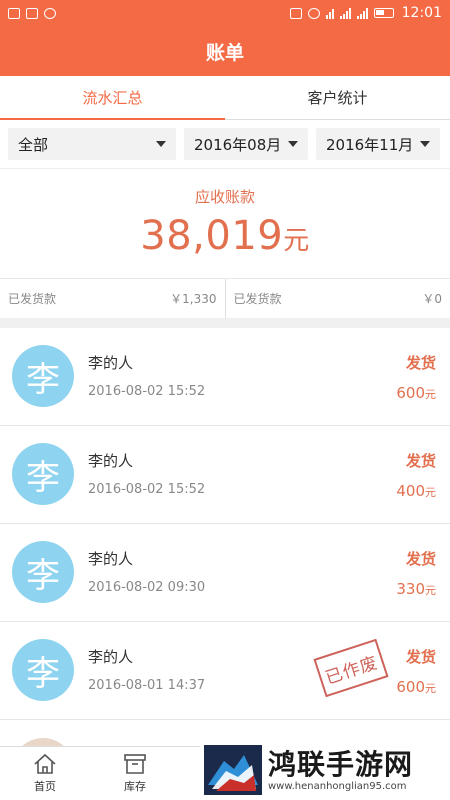  I want to click on nav-inventory: 库存, so click(135, 773).